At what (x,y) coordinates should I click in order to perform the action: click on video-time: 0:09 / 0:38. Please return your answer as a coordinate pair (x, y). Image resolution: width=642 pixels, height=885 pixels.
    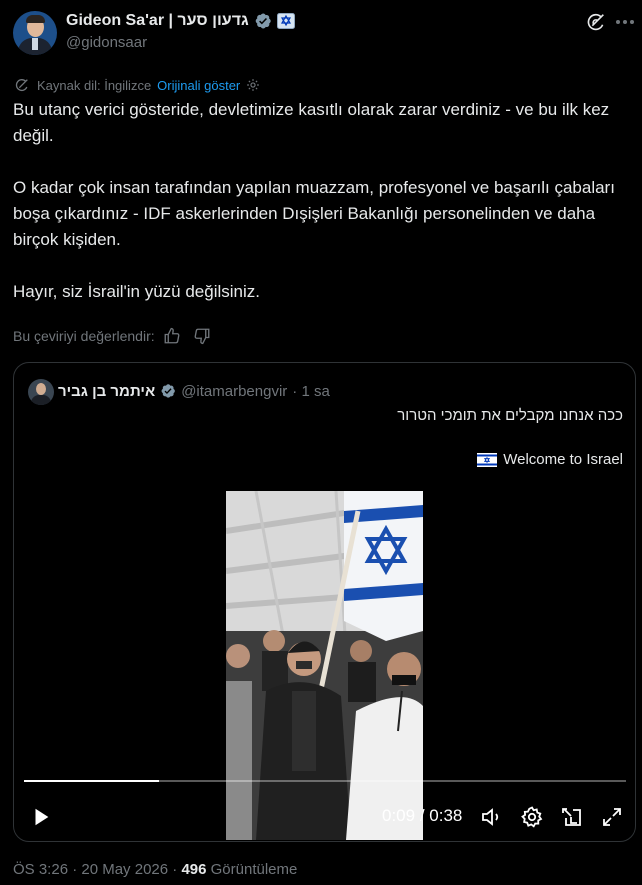
    Looking at the image, I should click on (422, 816).